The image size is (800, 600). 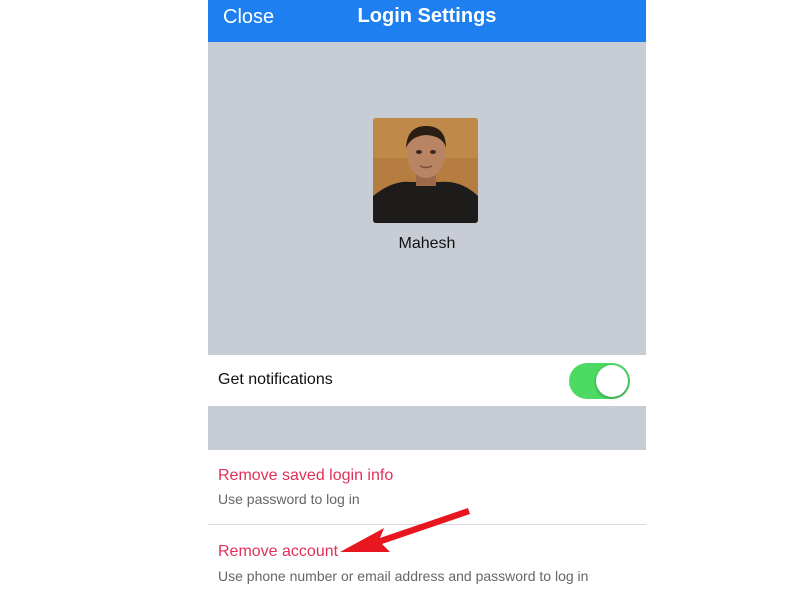 I want to click on remove-saved-login-link: Remove saved login info, so click(x=305, y=476).